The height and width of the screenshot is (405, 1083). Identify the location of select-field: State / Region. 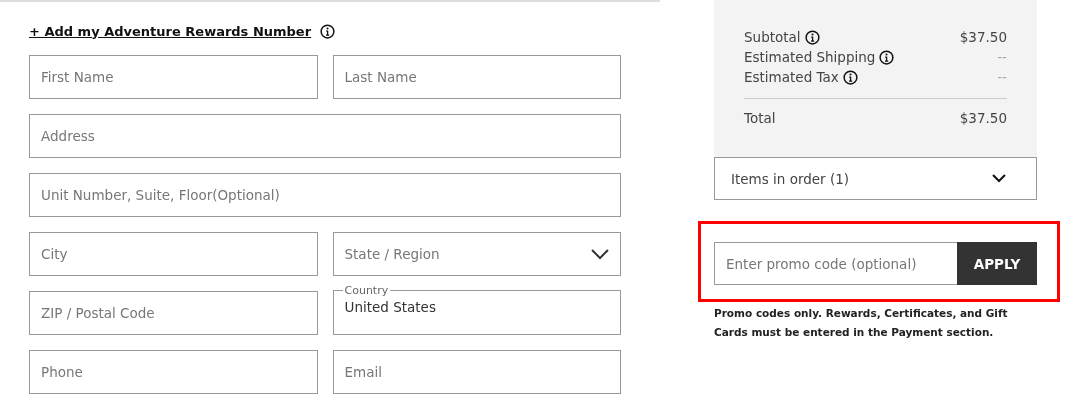
(476, 254).